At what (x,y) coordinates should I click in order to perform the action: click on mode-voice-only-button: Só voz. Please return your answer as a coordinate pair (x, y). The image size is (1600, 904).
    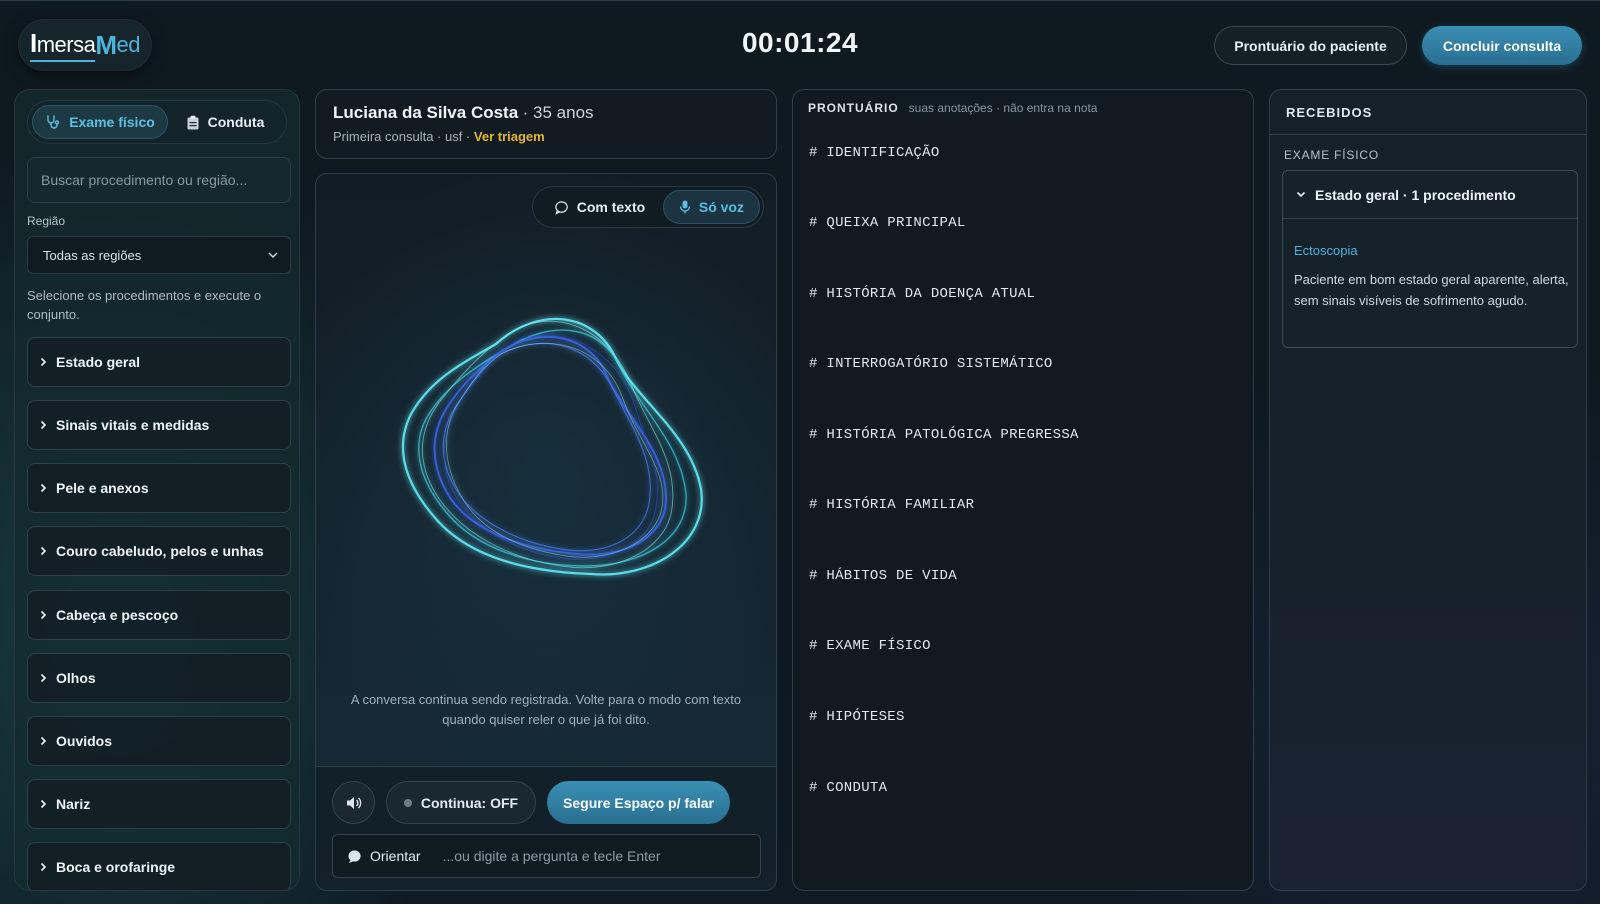
    Looking at the image, I should click on (711, 207).